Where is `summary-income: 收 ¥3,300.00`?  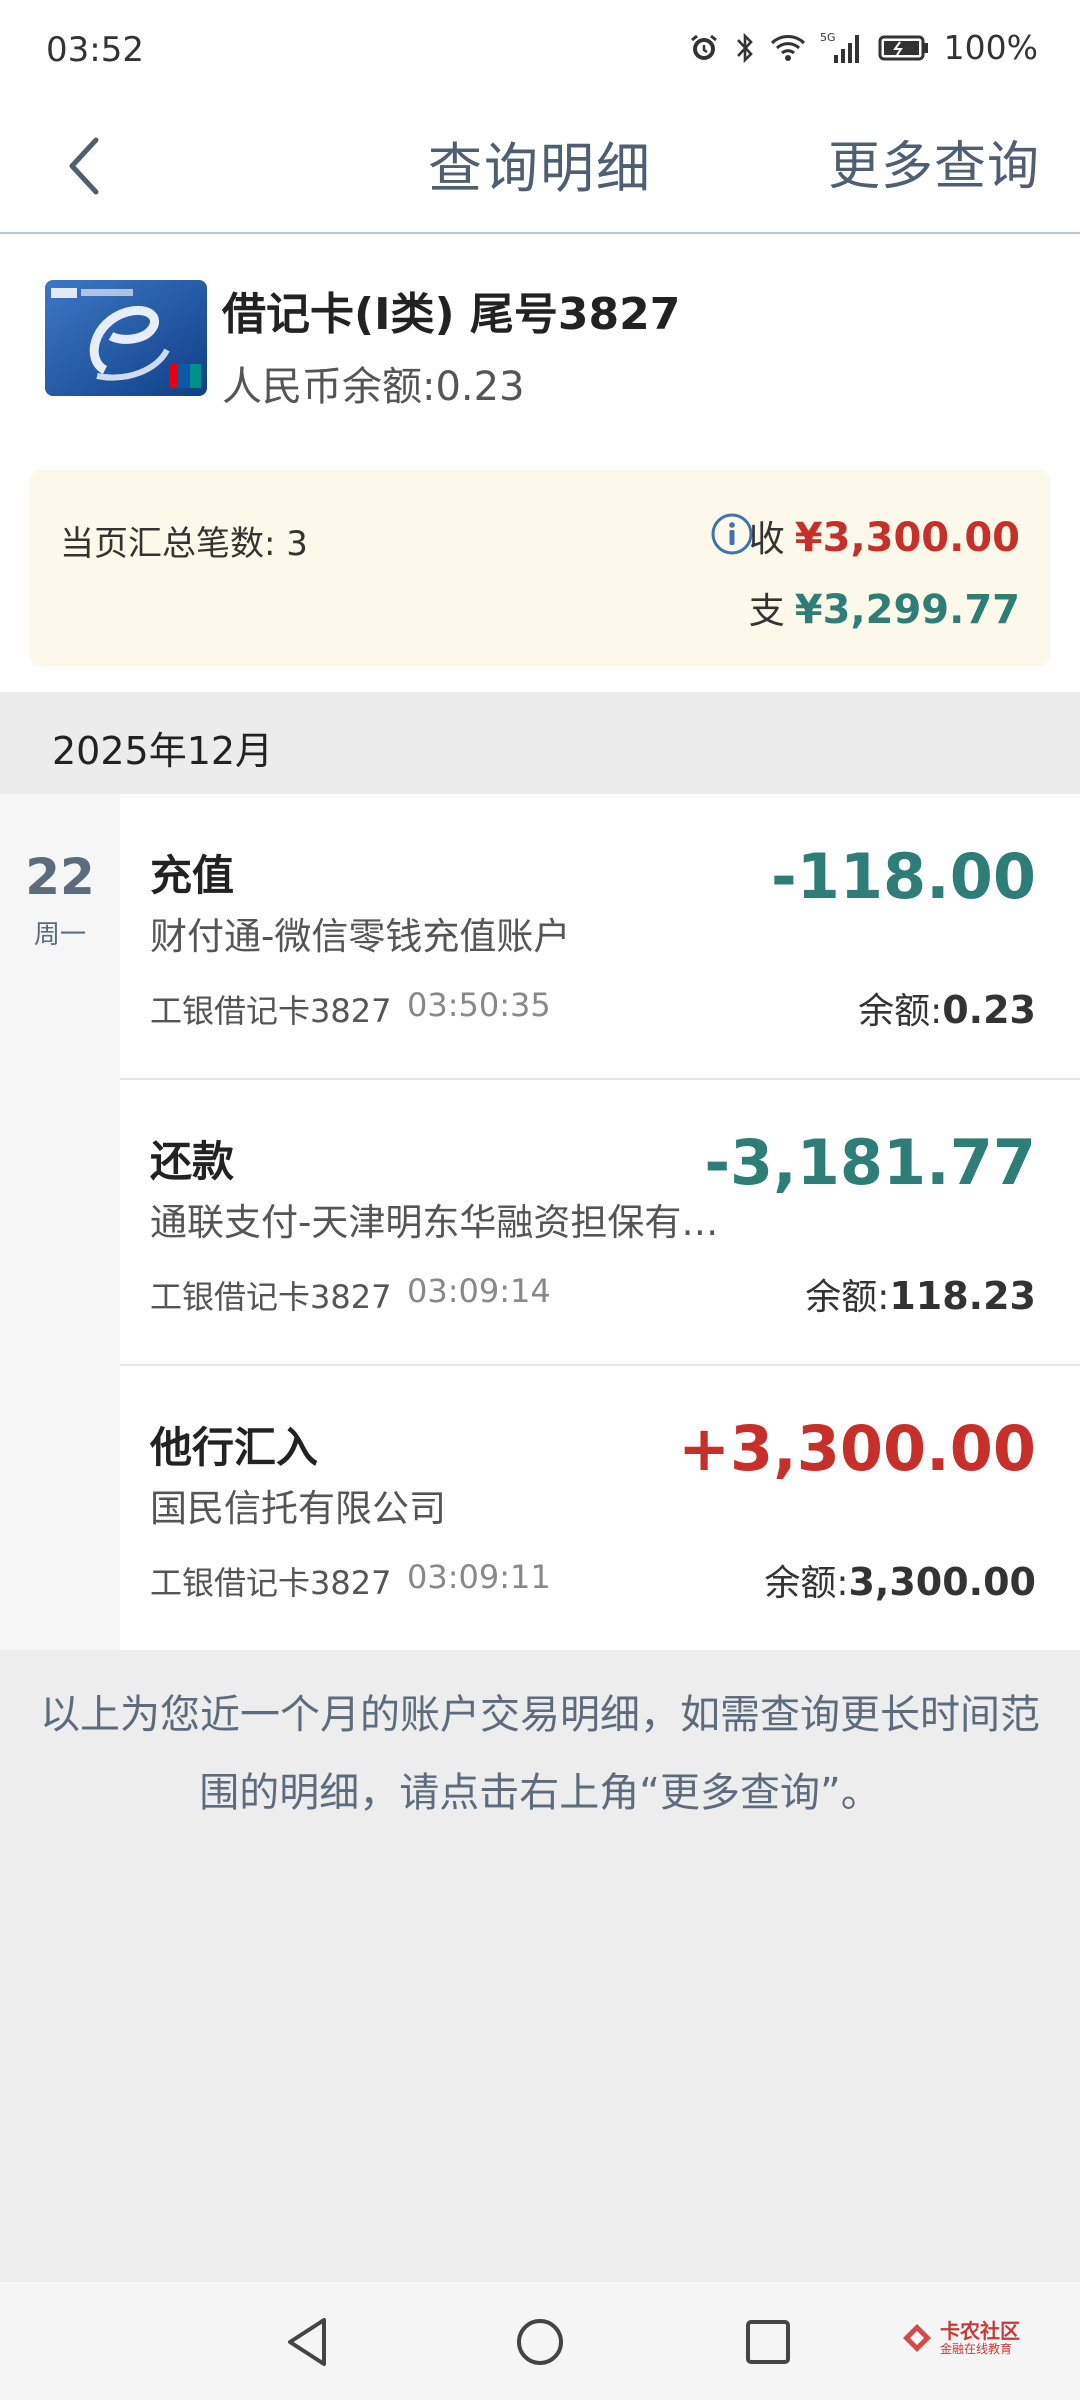 summary-income: 收 ¥3,300.00 is located at coordinates (884, 536).